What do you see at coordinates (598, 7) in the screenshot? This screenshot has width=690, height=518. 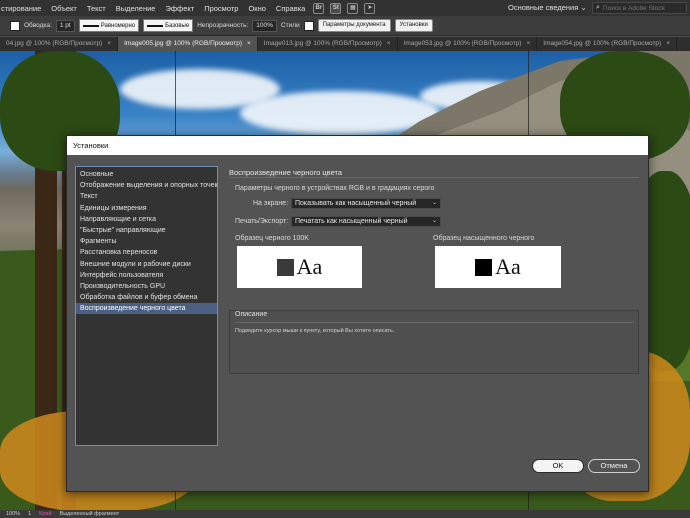 I see `search-icon: ⌕` at bounding box center [598, 7].